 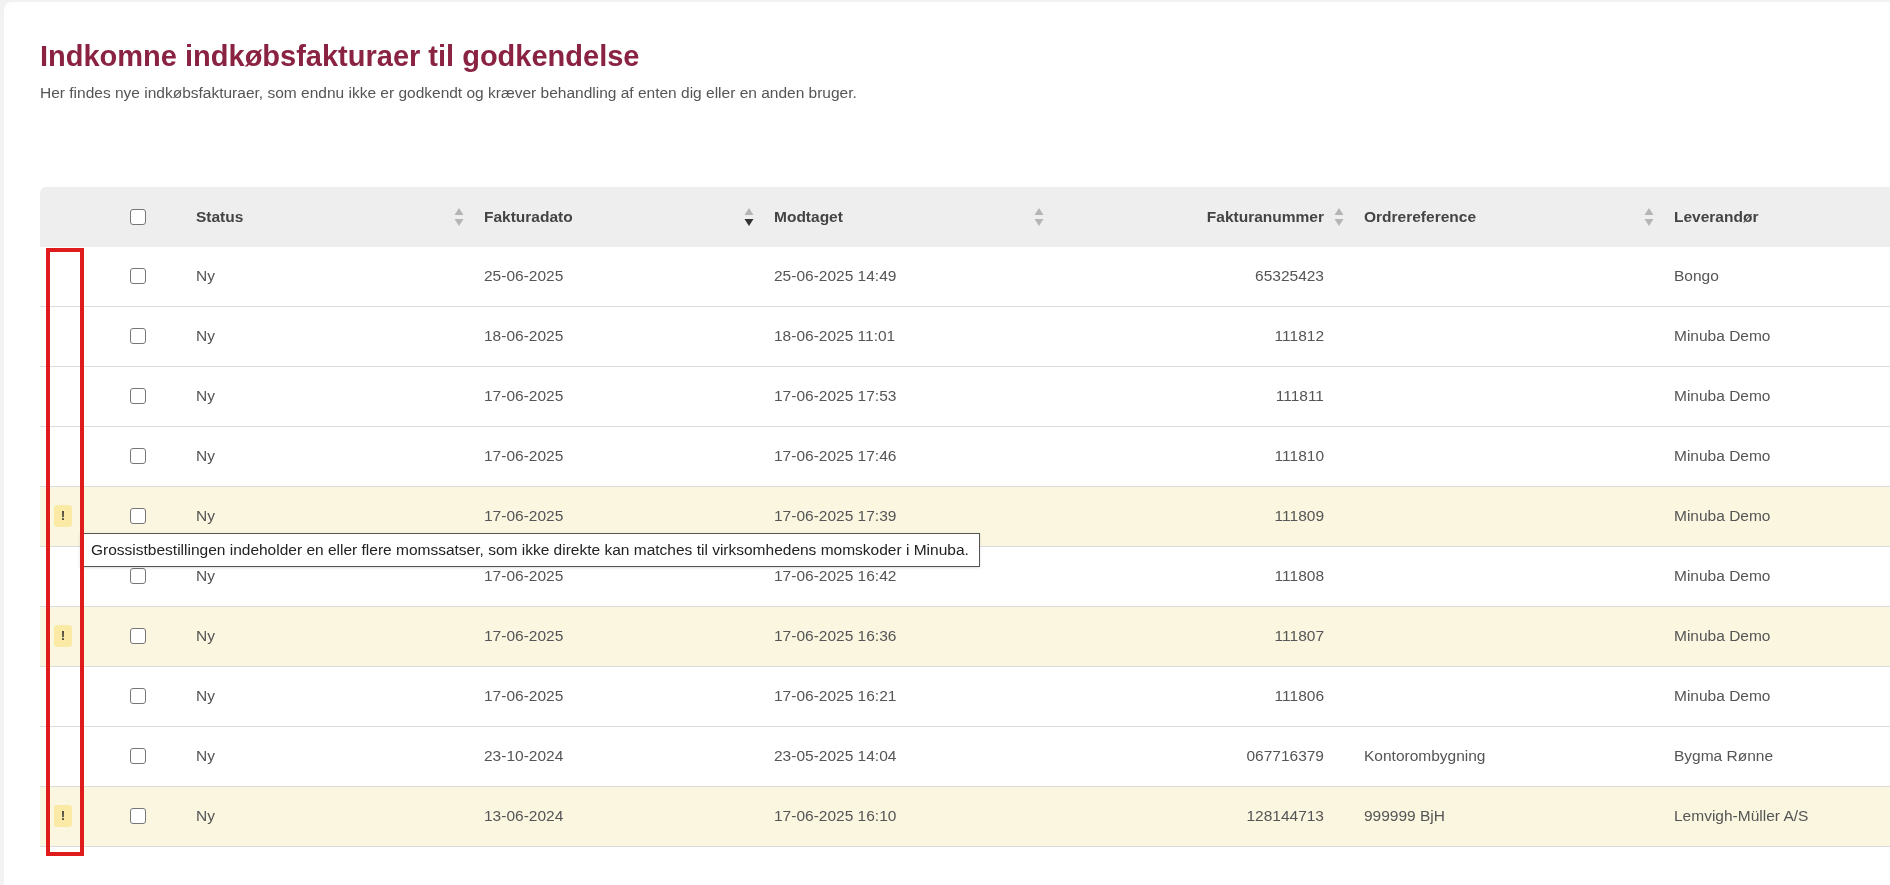 I want to click on table-cell-text: Bongo, so click(x=1696, y=276).